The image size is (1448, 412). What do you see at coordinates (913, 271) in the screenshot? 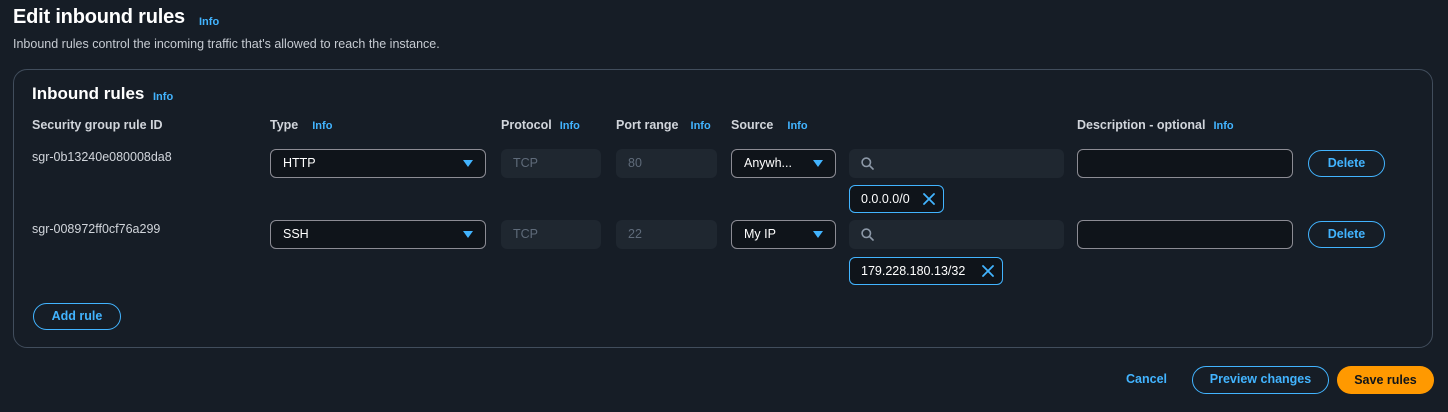
I see `source-cidr-value: 179.228.180.13/32` at bounding box center [913, 271].